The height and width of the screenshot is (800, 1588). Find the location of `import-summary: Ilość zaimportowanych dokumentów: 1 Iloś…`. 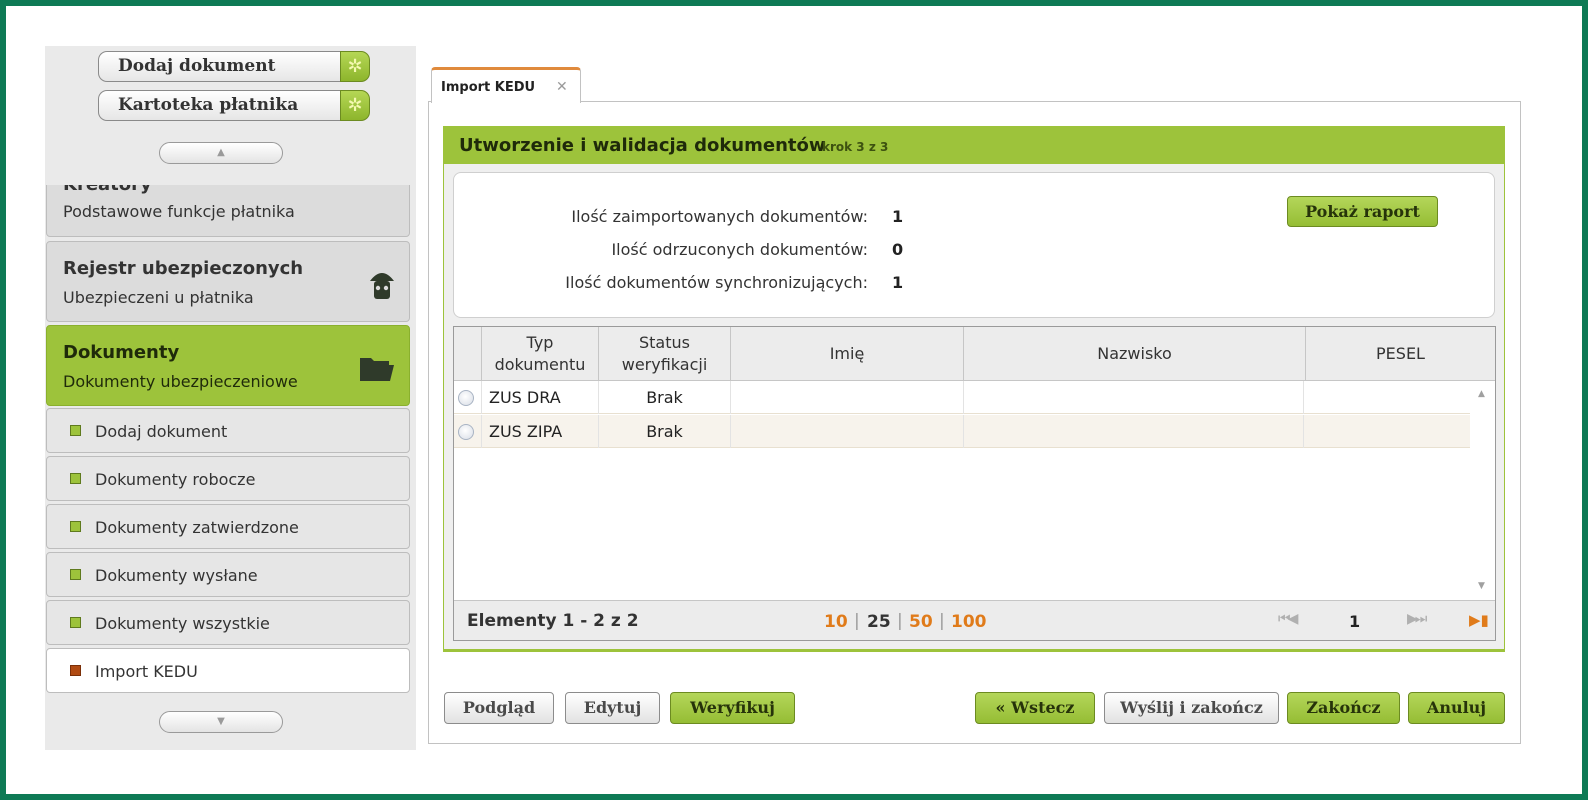

import-summary: Ilość zaimportowanych dokumentów: 1 Iloś… is located at coordinates (974, 245).